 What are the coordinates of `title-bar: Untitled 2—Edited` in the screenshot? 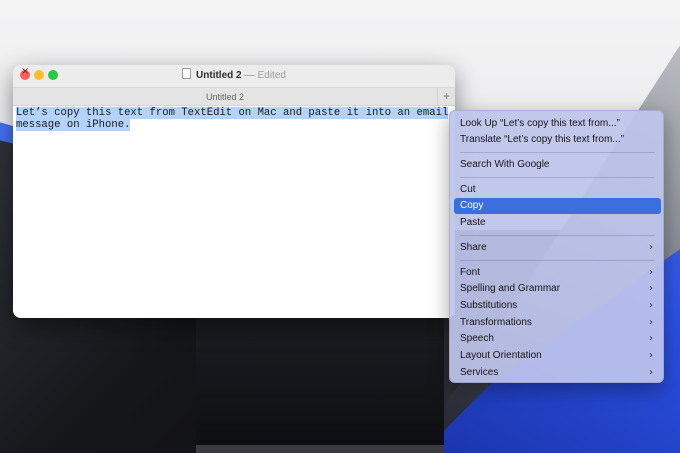 It's located at (234, 76).